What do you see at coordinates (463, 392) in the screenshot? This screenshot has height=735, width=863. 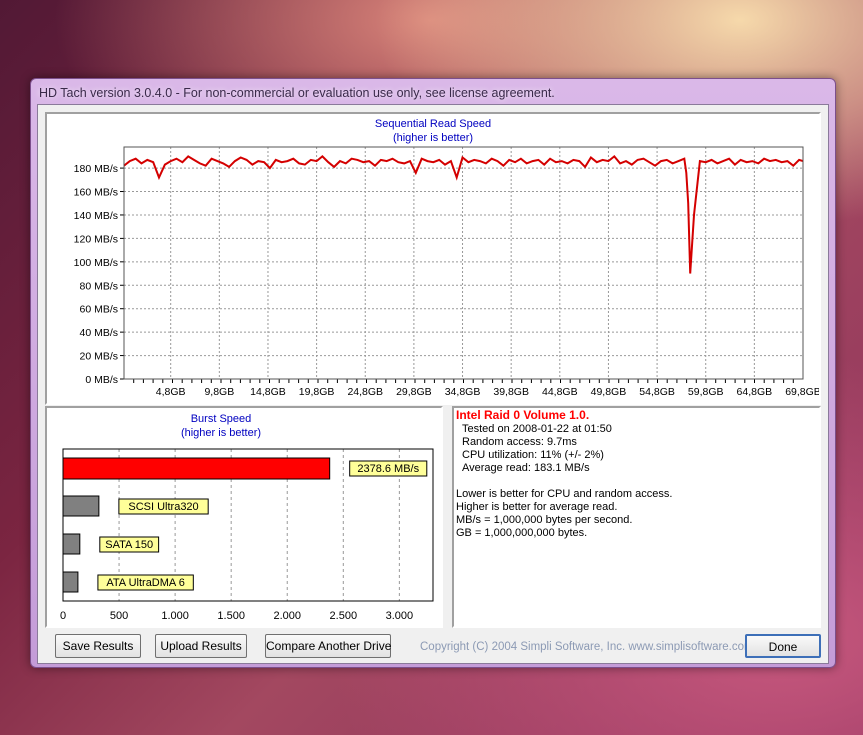 I see `x-tick-label: 34,8GB` at bounding box center [463, 392].